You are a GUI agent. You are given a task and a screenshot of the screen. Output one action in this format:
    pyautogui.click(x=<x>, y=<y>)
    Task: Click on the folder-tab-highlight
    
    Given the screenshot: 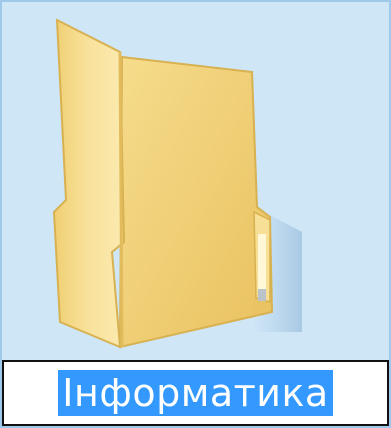 What is the action you would take?
    pyautogui.click(x=262, y=261)
    